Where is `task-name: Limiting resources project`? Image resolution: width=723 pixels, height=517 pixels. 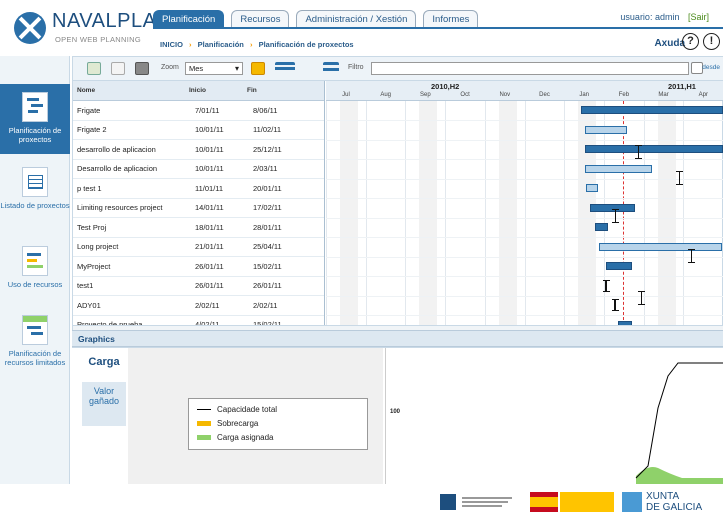
task-name: Limiting resources project is located at coordinates (120, 208).